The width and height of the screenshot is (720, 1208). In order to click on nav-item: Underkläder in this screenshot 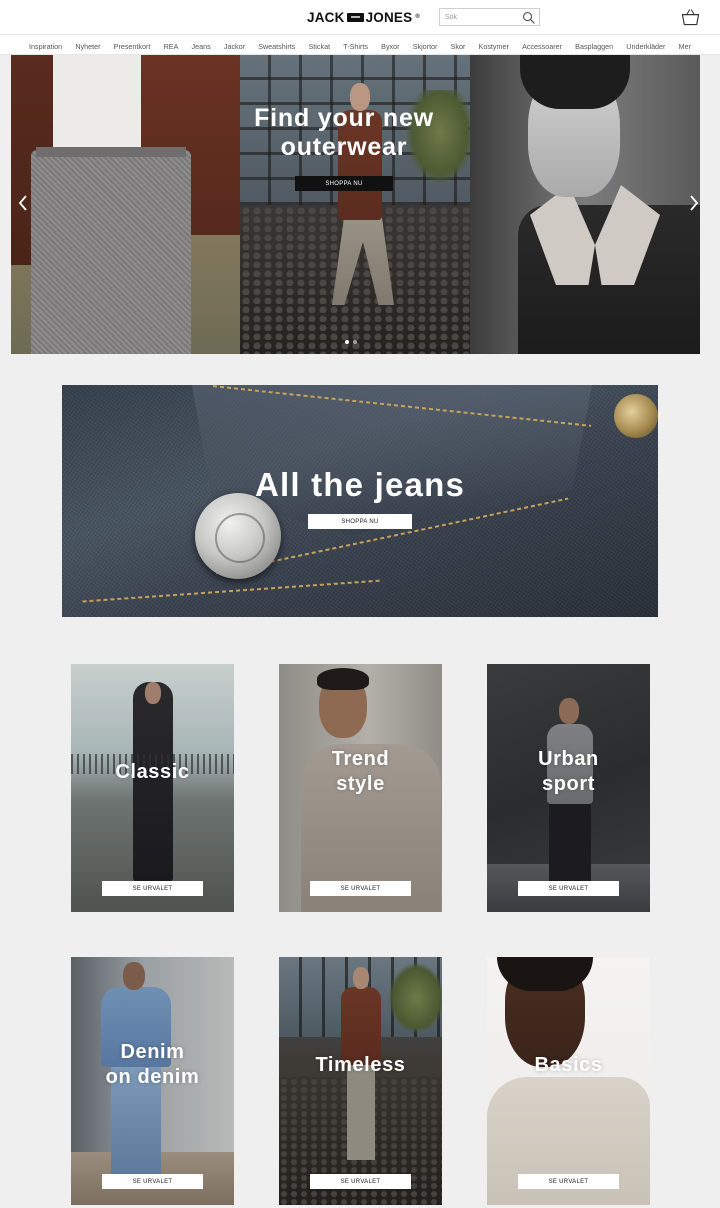, I will do `click(645, 45)`.